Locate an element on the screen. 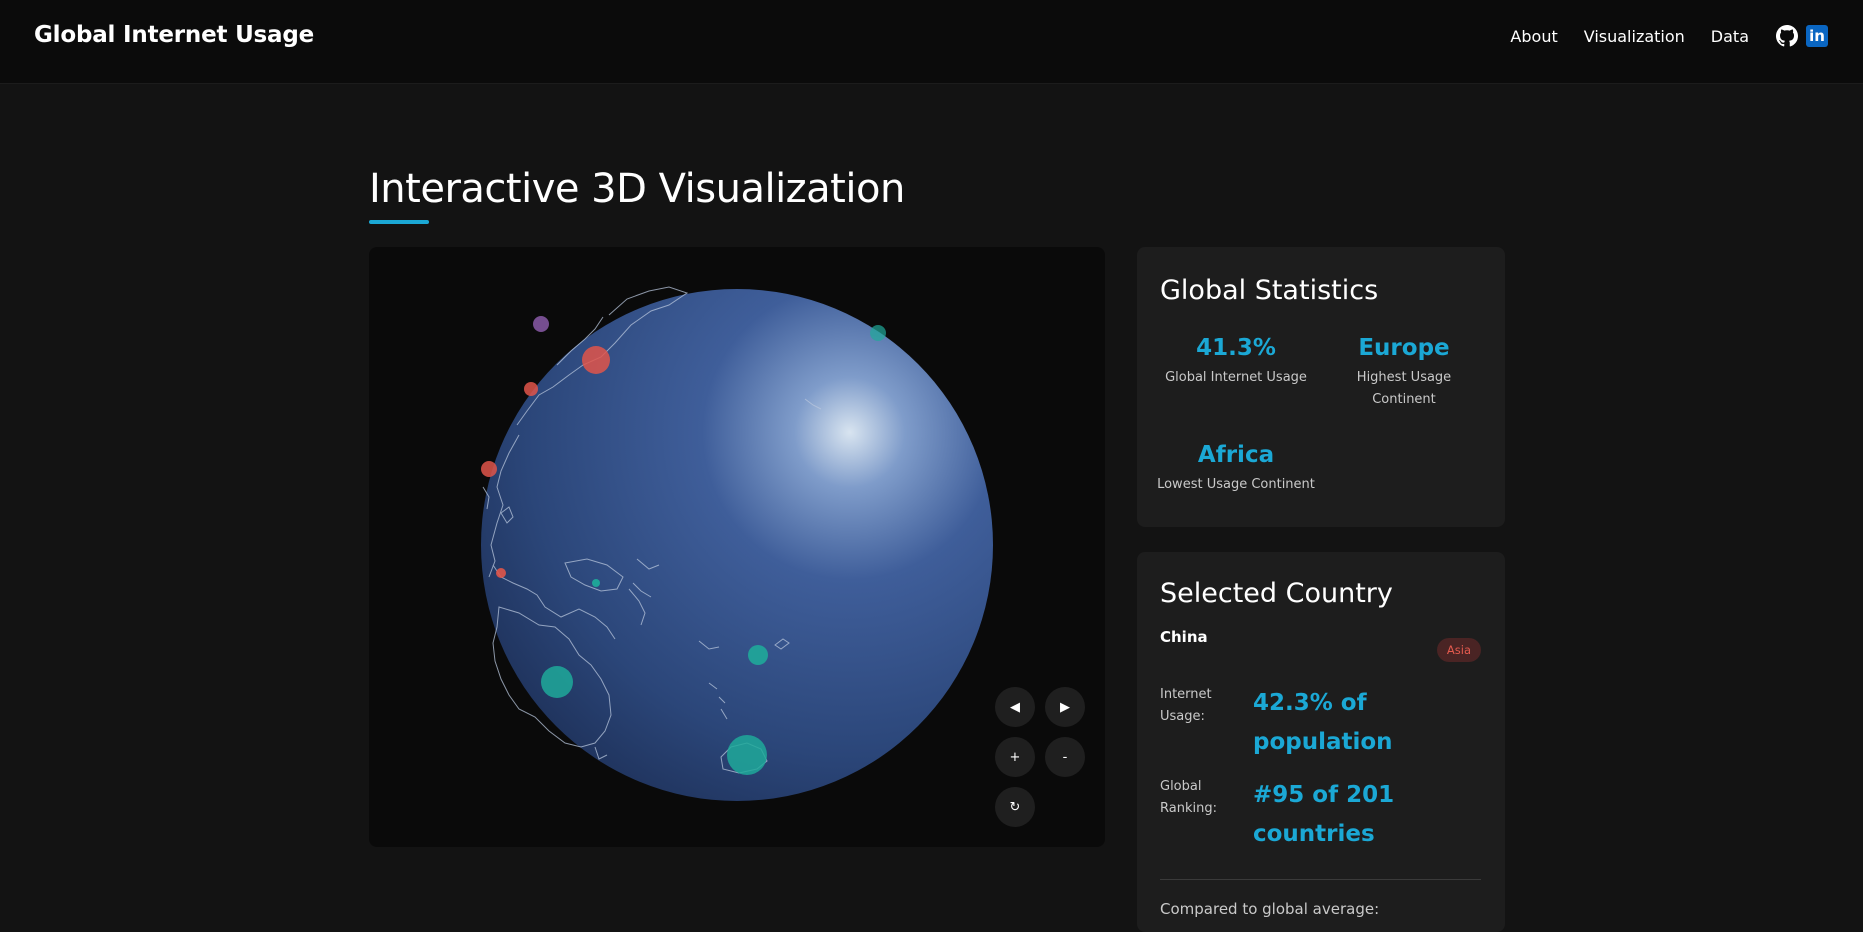 This screenshot has height=932, width=1863. lowest-continent-stat: Africa Lowest Usage Continent is located at coordinates (1236, 469).